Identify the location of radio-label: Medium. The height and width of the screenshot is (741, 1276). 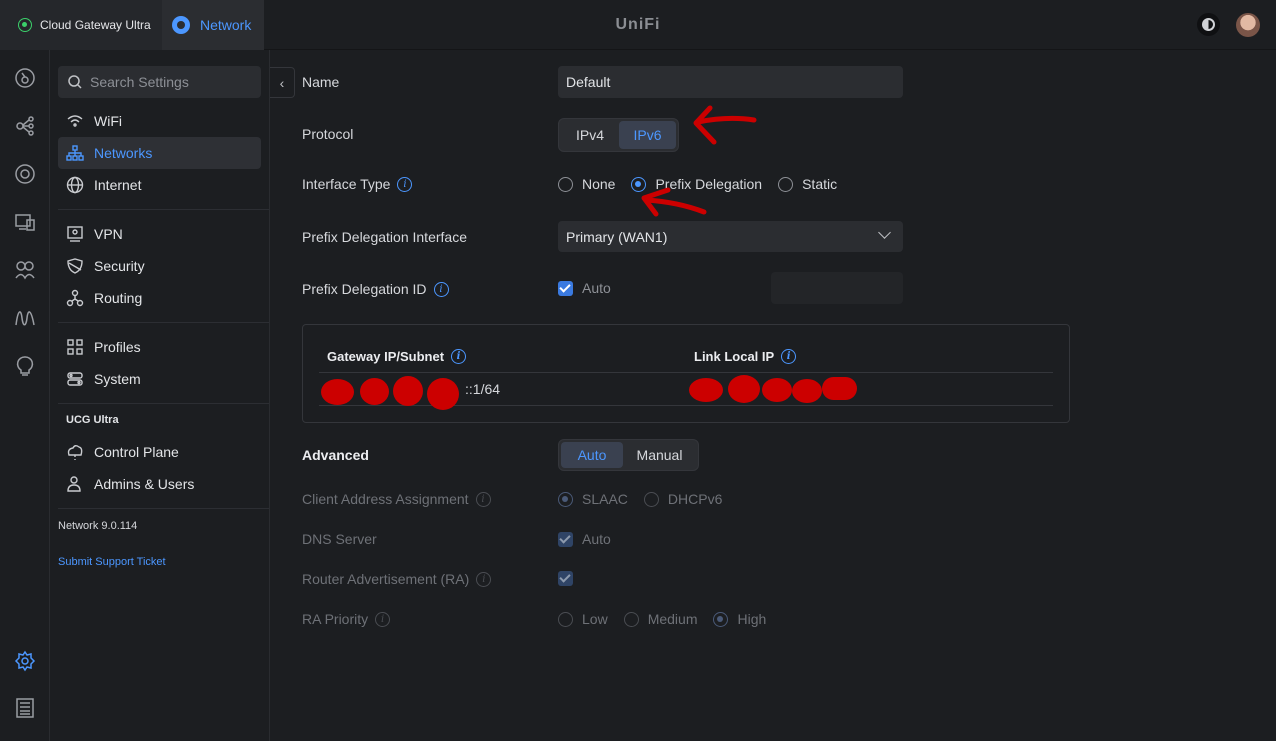
(672, 619).